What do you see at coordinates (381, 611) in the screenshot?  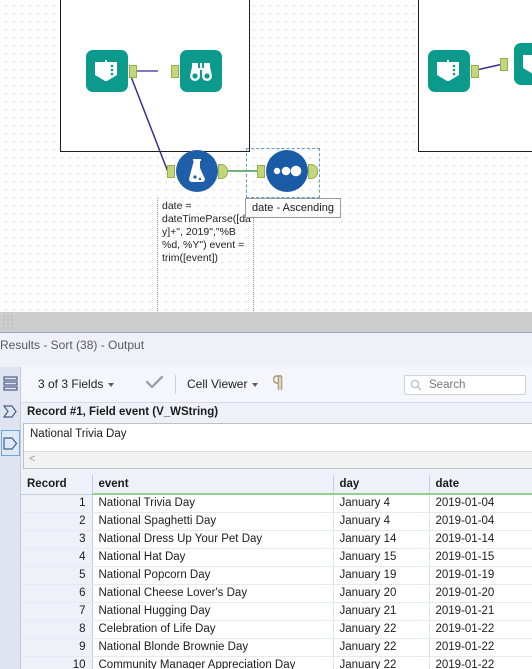 I see `cell-day: January 21` at bounding box center [381, 611].